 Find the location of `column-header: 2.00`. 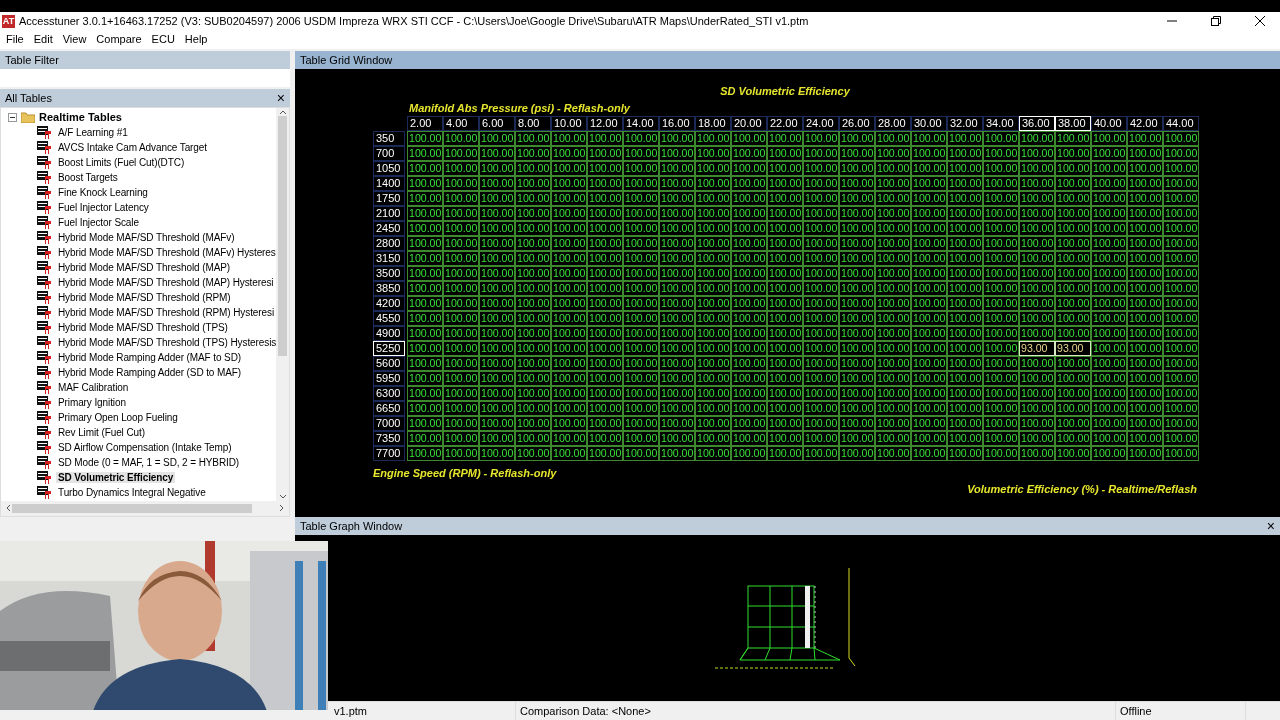

column-header: 2.00 is located at coordinates (425, 123).